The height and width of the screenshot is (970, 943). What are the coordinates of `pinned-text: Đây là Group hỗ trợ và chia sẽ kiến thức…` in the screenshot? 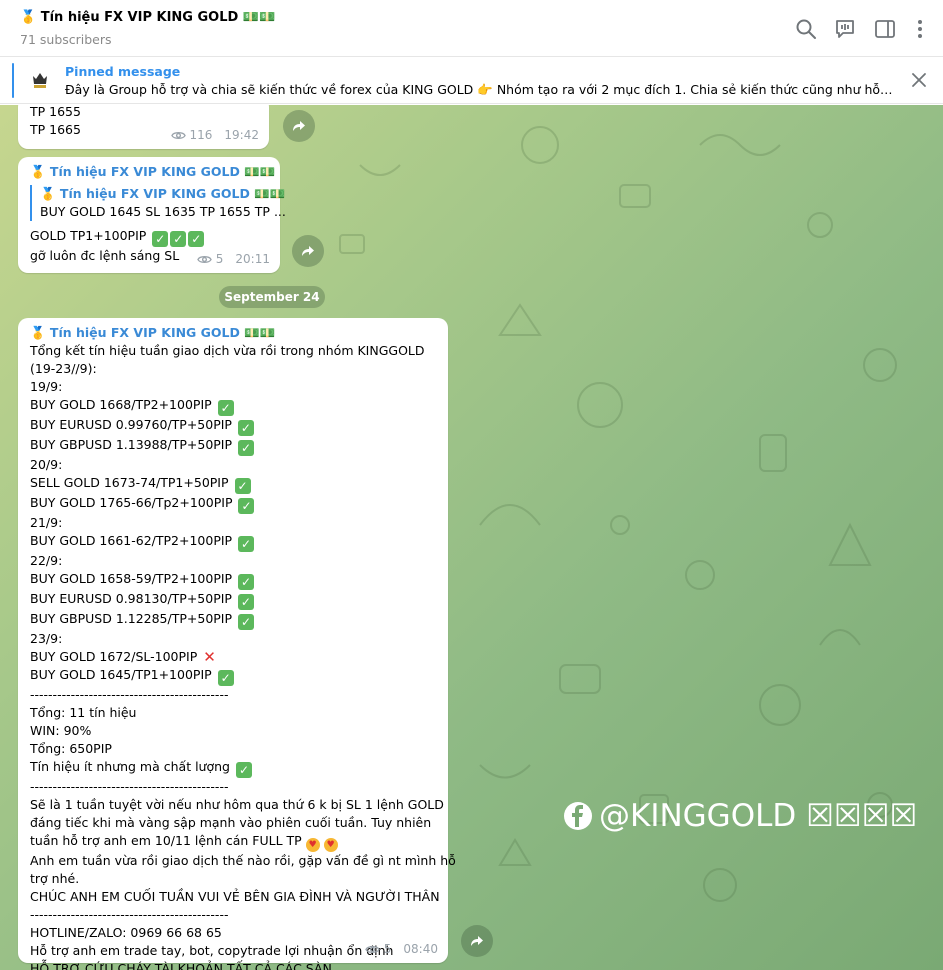 It's located at (480, 89).